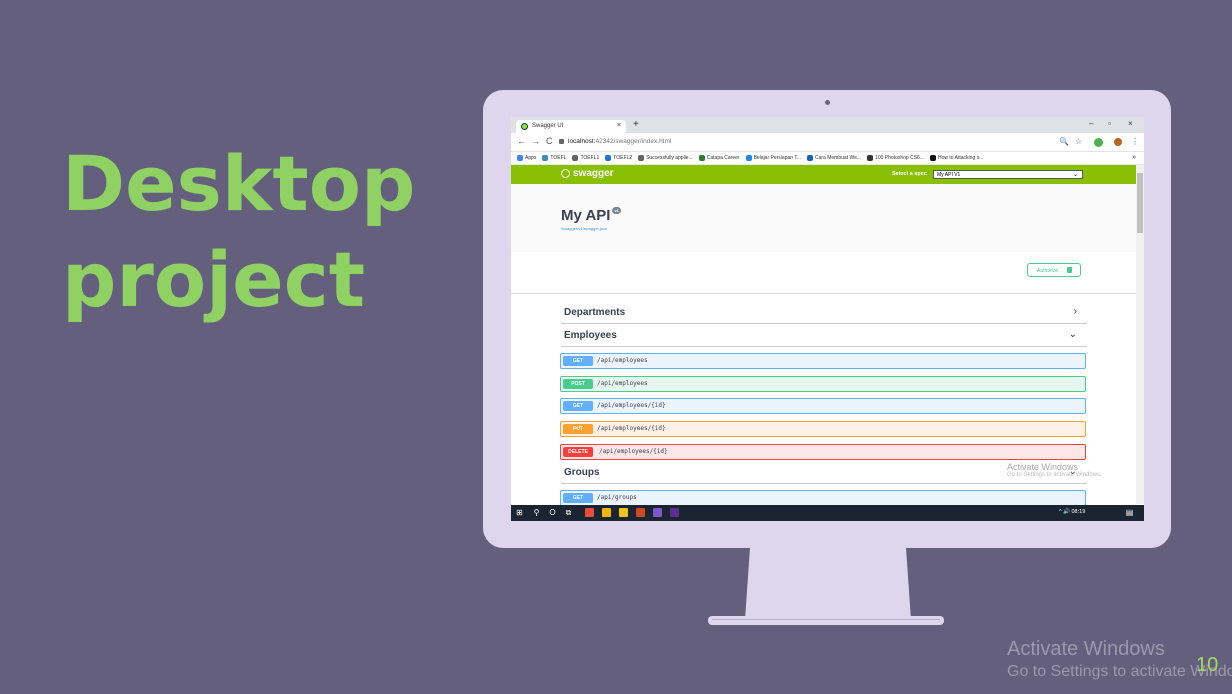 The image size is (1232, 694). I want to click on url-input: localhost:42342/swagger/index.html, so click(819, 142).